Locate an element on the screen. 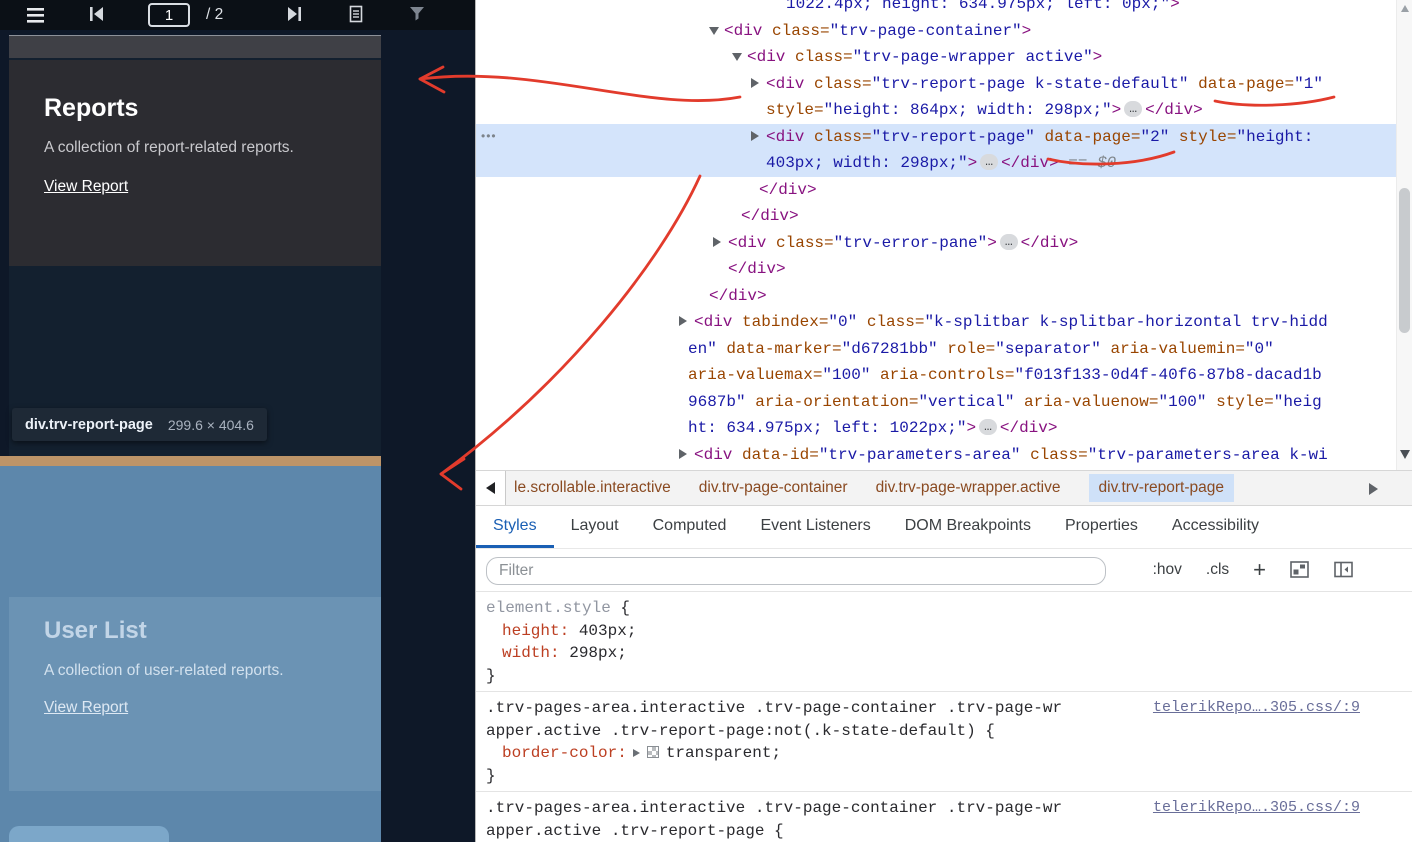 Image resolution: width=1412 pixels, height=842 pixels. dom-tree-line: <div class="trv-page-container"> is located at coordinates (936, 31).